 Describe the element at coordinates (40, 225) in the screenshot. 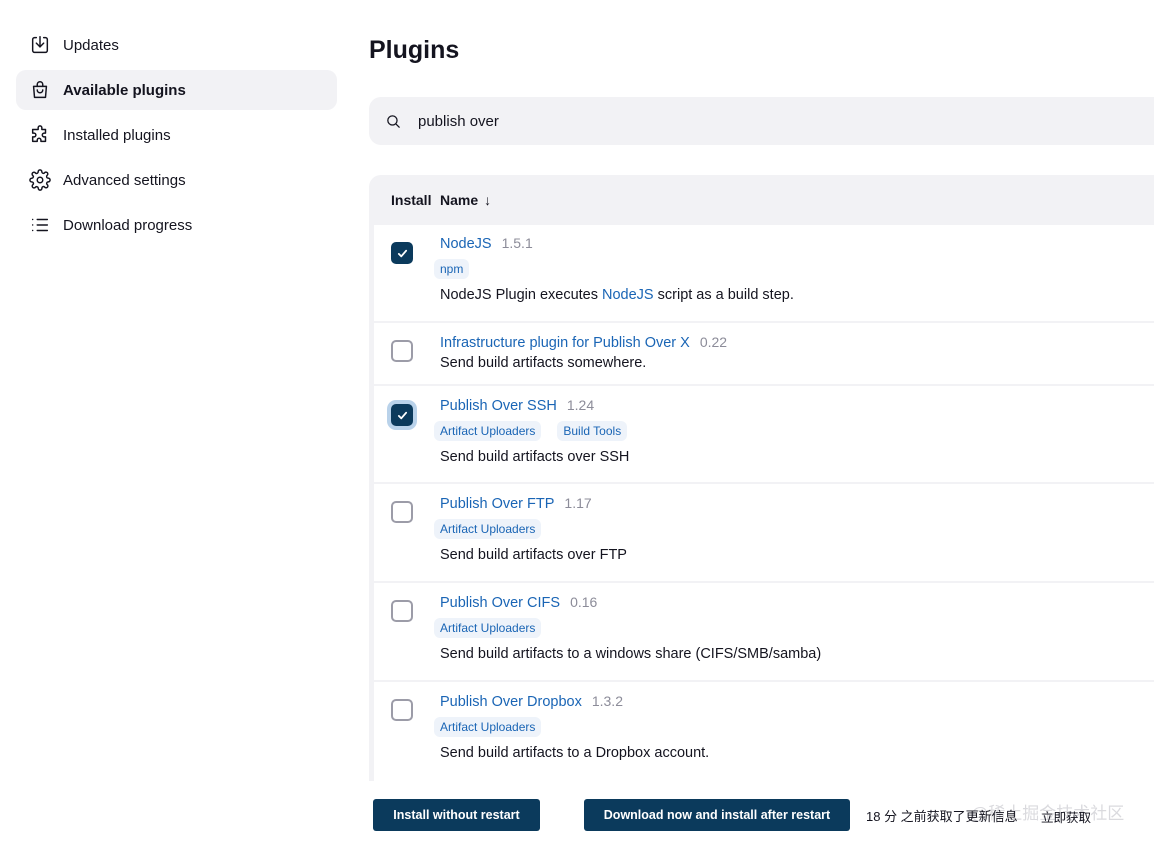

I see `list-icon` at that location.